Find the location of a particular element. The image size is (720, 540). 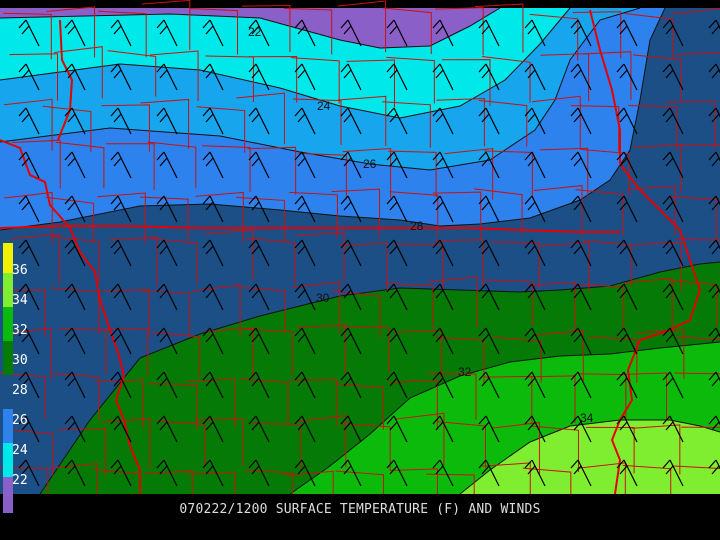

contour-label-34: 34 is located at coordinates (587, 418).